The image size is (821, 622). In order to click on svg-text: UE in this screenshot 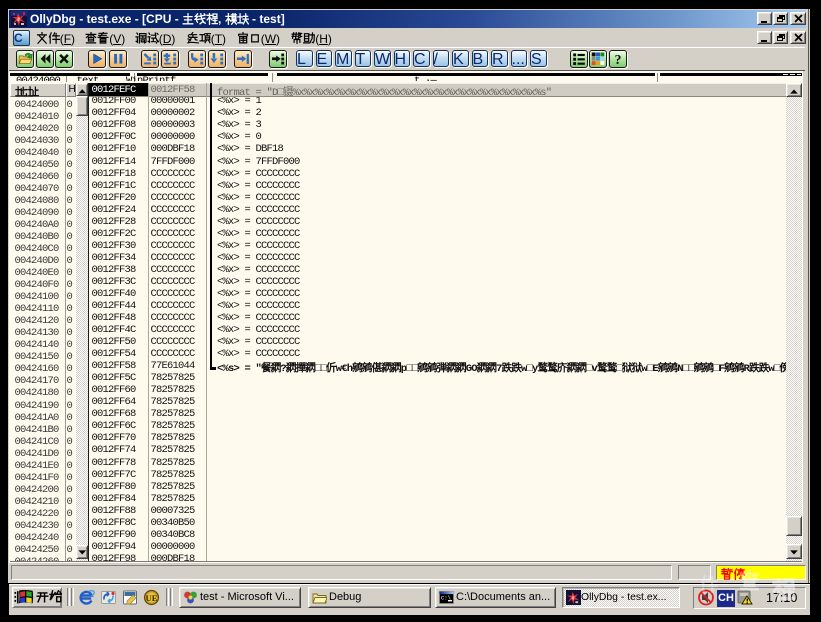, I will do `click(151, 598)`.